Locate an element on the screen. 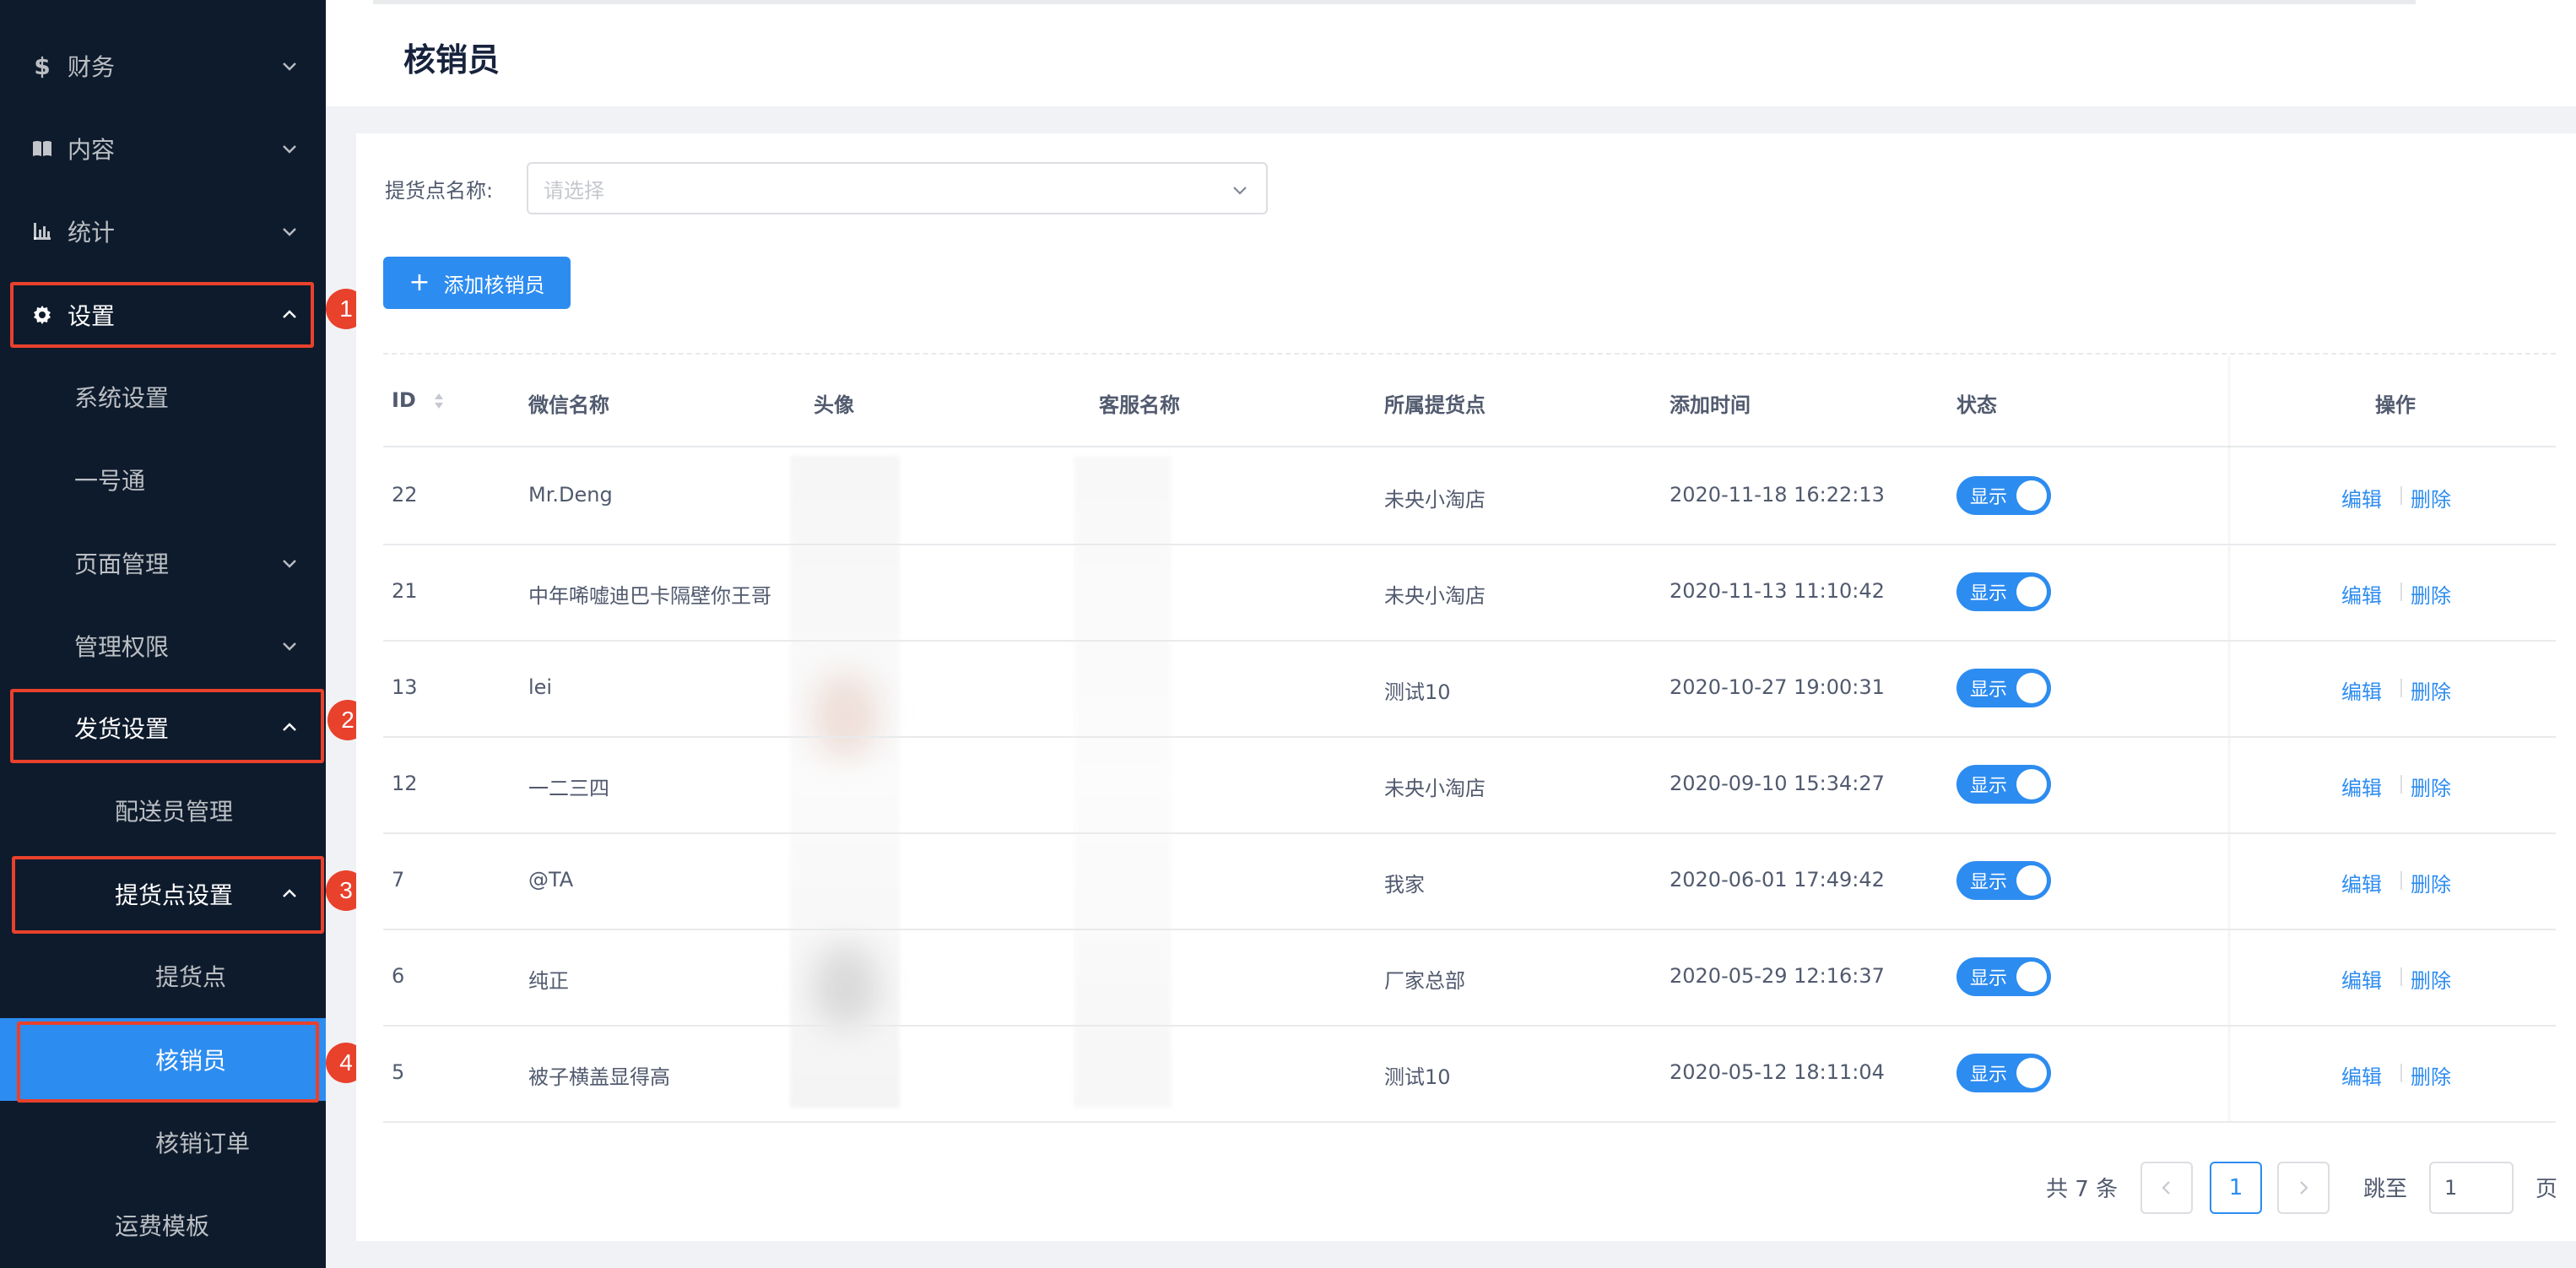  cell-id: 12 is located at coordinates (405, 783).